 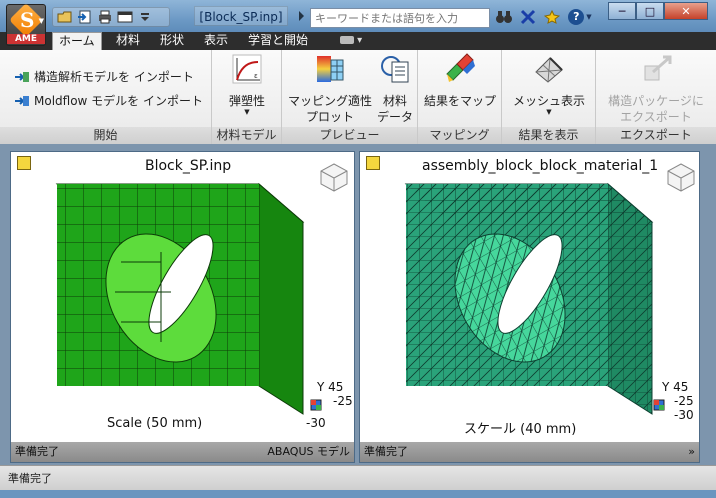 I want to click on maximize-button: □, so click(x=650, y=11).